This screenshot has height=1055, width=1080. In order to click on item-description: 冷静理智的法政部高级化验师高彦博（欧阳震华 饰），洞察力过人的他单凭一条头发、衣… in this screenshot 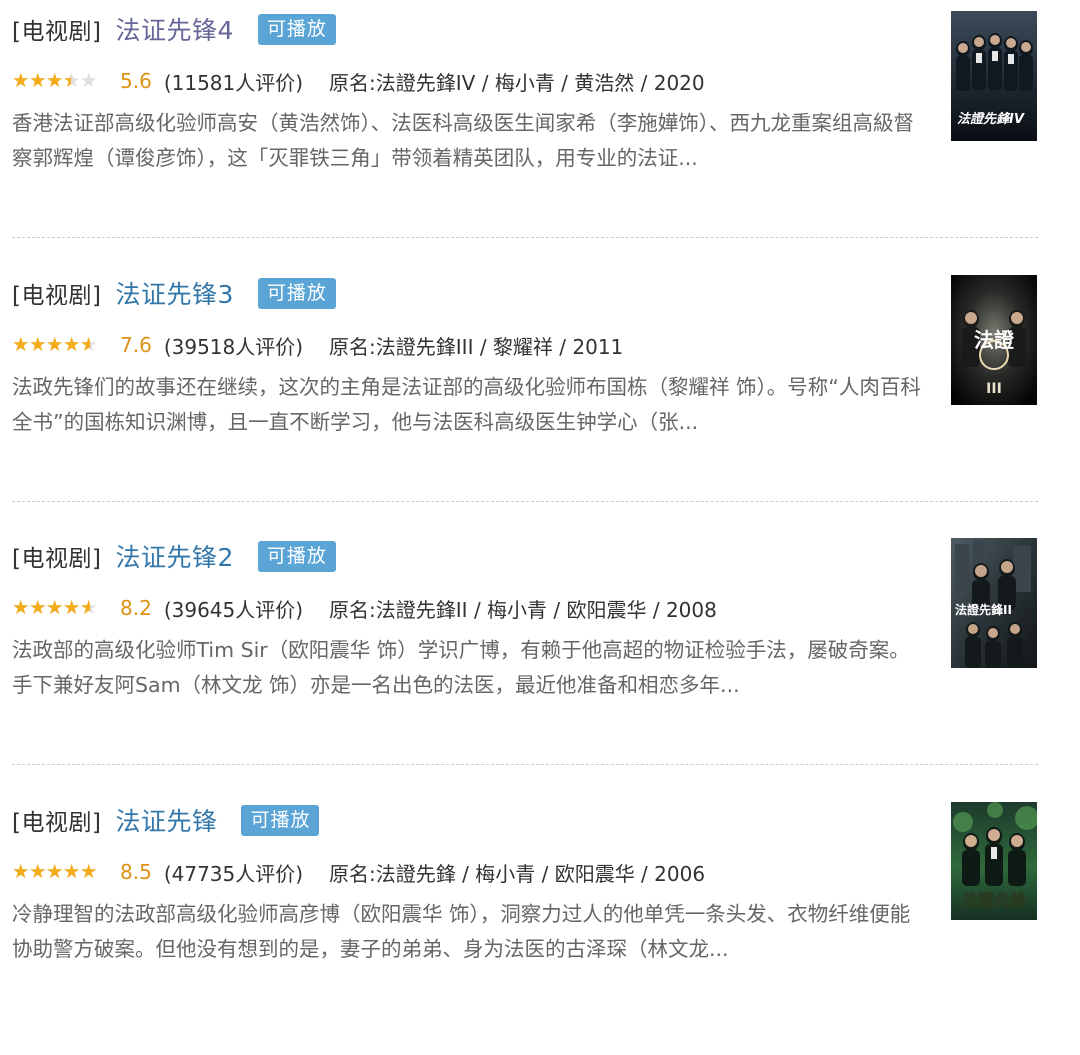, I will do `click(461, 931)`.